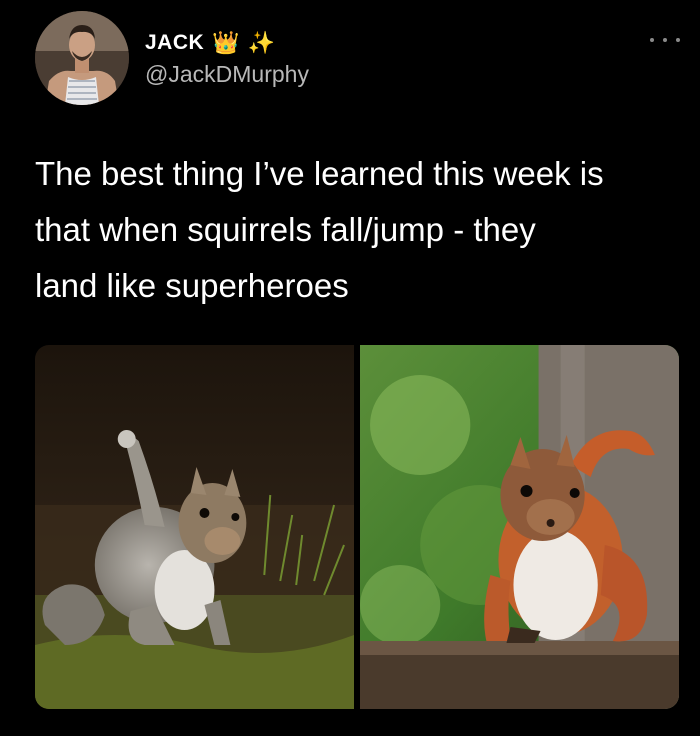 This screenshot has width=700, height=736. What do you see at coordinates (226, 42) in the screenshot?
I see `crown-emoji-icon: 👑` at bounding box center [226, 42].